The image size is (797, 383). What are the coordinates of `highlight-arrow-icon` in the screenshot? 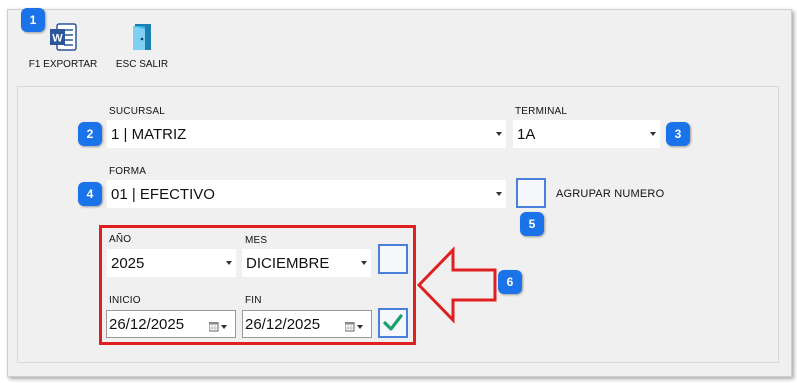 It's located at (456, 285).